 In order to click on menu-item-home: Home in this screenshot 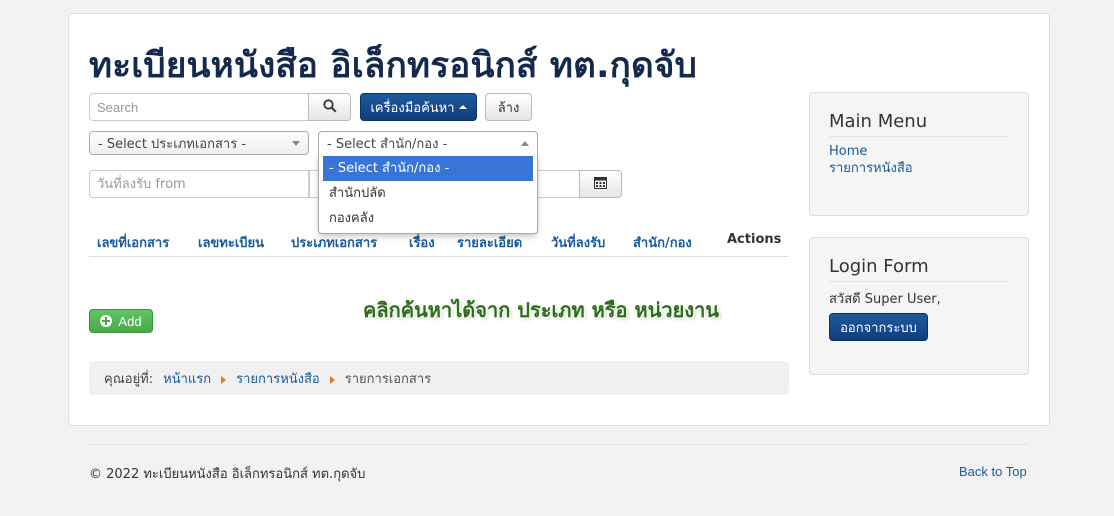, I will do `click(919, 151)`.